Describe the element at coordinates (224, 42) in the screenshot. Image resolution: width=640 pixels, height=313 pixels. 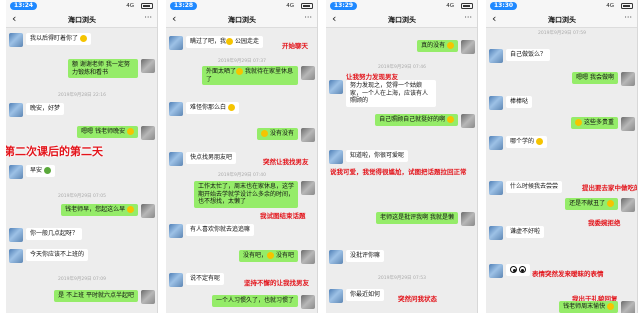
I see `message-bubble: 瞒过了吧，我 公园走走` at that location.